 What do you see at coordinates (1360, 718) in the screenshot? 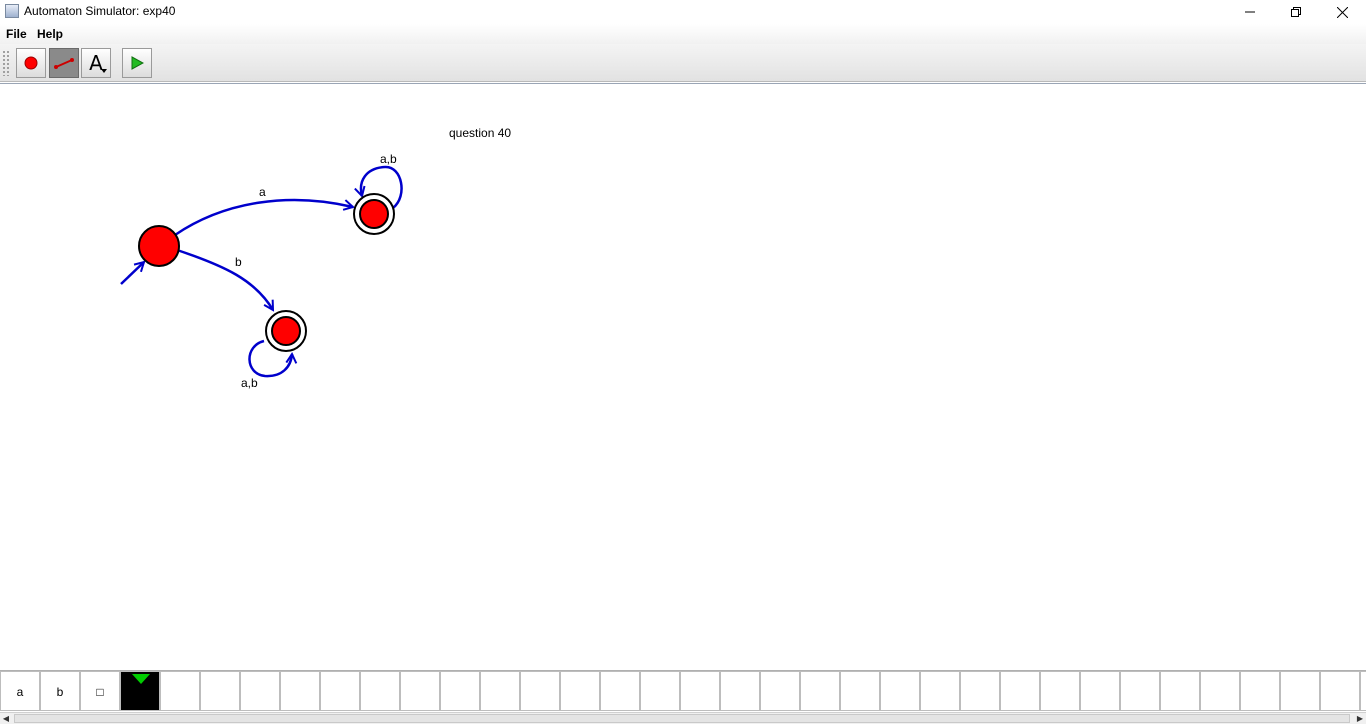
I see `scroll-right-icon: ▶` at bounding box center [1360, 718].